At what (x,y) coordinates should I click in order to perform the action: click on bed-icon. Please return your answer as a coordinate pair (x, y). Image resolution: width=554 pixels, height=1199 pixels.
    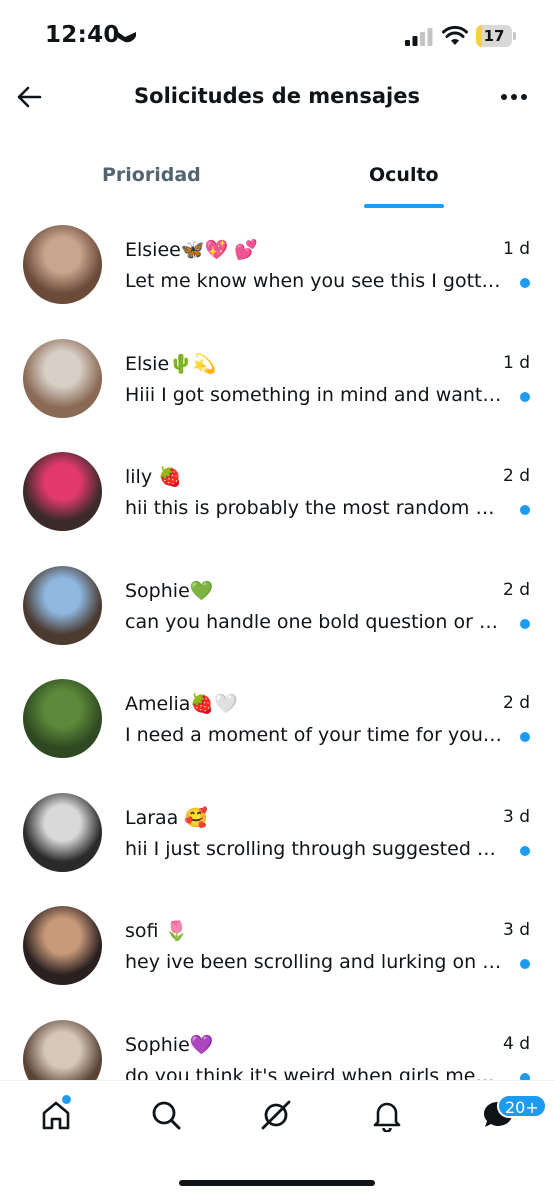
    Looking at the image, I should click on (127, 37).